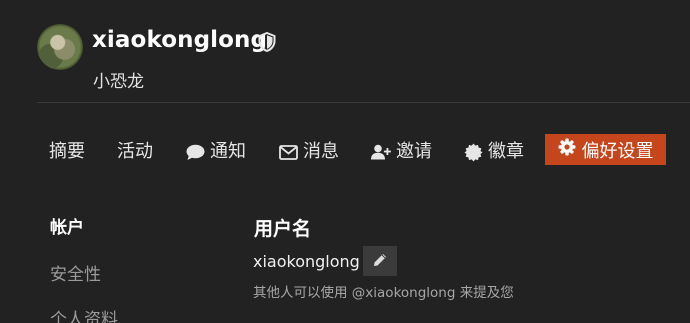 The width and height of the screenshot is (690, 323). What do you see at coordinates (383, 293) in the screenshot?
I see `username-hint: 其他人可以使用 @xiaokonglong 来提及您` at bounding box center [383, 293].